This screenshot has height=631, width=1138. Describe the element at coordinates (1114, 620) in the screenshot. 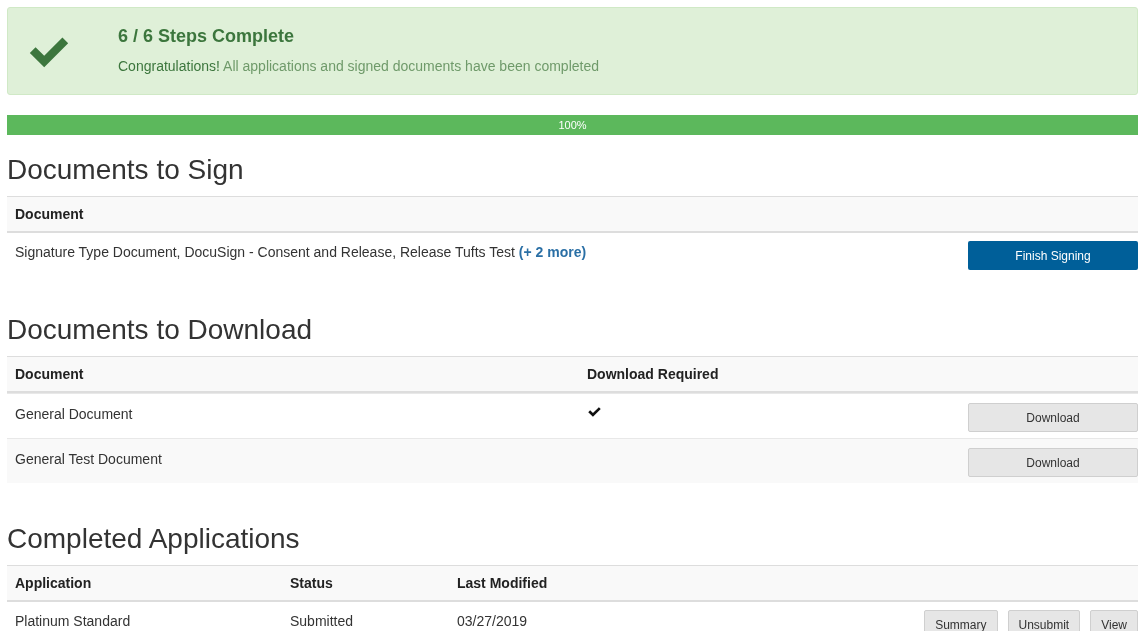

I see `action-button: View` at that location.